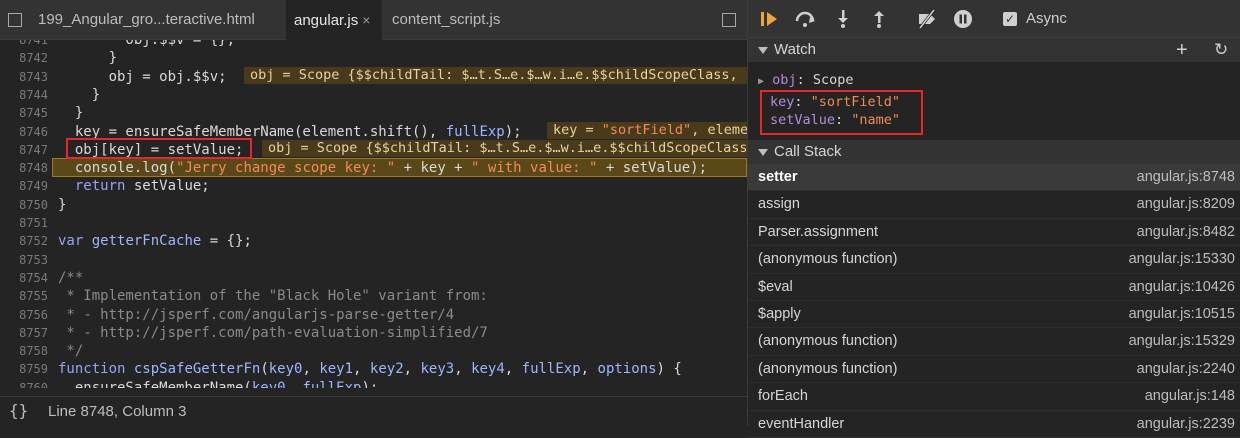 The height and width of the screenshot is (438, 1240). Describe the element at coordinates (729, 20) in the screenshot. I see `toggle-debugger-icon` at that location.